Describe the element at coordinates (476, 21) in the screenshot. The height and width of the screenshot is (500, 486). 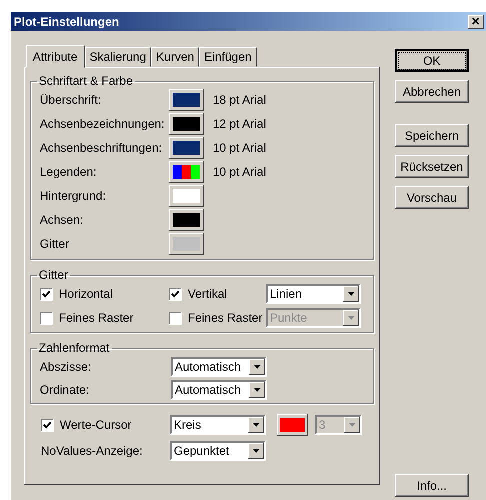
I see `close-button: ×` at that location.